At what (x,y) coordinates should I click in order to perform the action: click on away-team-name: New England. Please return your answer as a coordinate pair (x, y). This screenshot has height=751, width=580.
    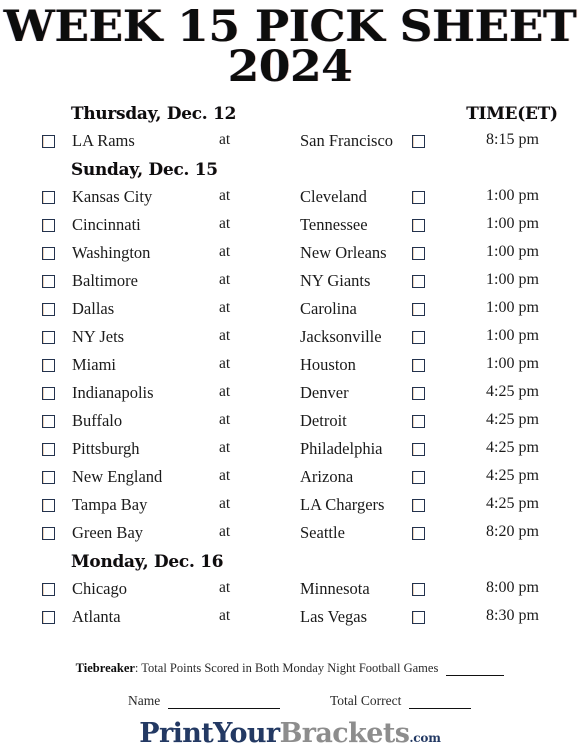
    Looking at the image, I should click on (117, 477).